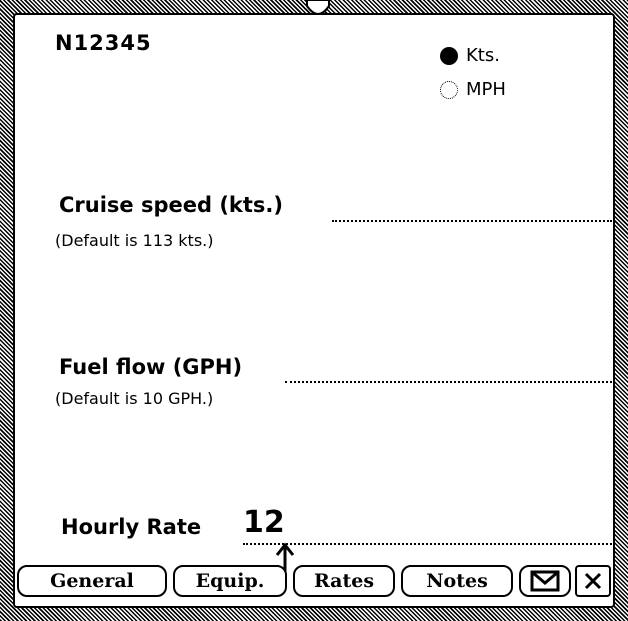 This screenshot has height=621, width=628. What do you see at coordinates (472, 221) in the screenshot?
I see `cruise-speed-input` at bounding box center [472, 221].